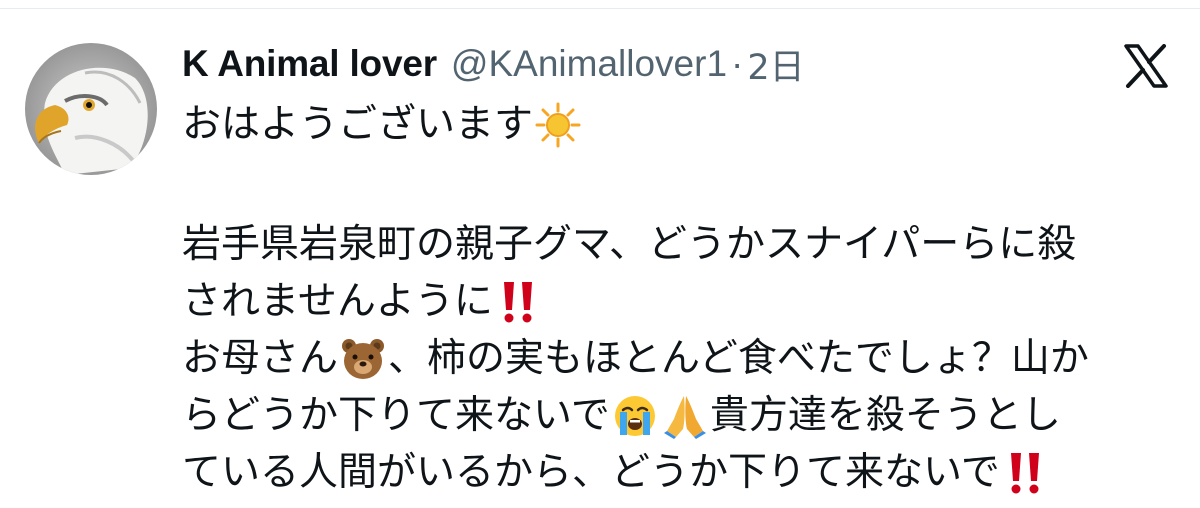 This screenshot has height=508, width=1200. What do you see at coordinates (635, 416) in the screenshot?
I see `loudly-crying-face-emoji-icon` at bounding box center [635, 416].